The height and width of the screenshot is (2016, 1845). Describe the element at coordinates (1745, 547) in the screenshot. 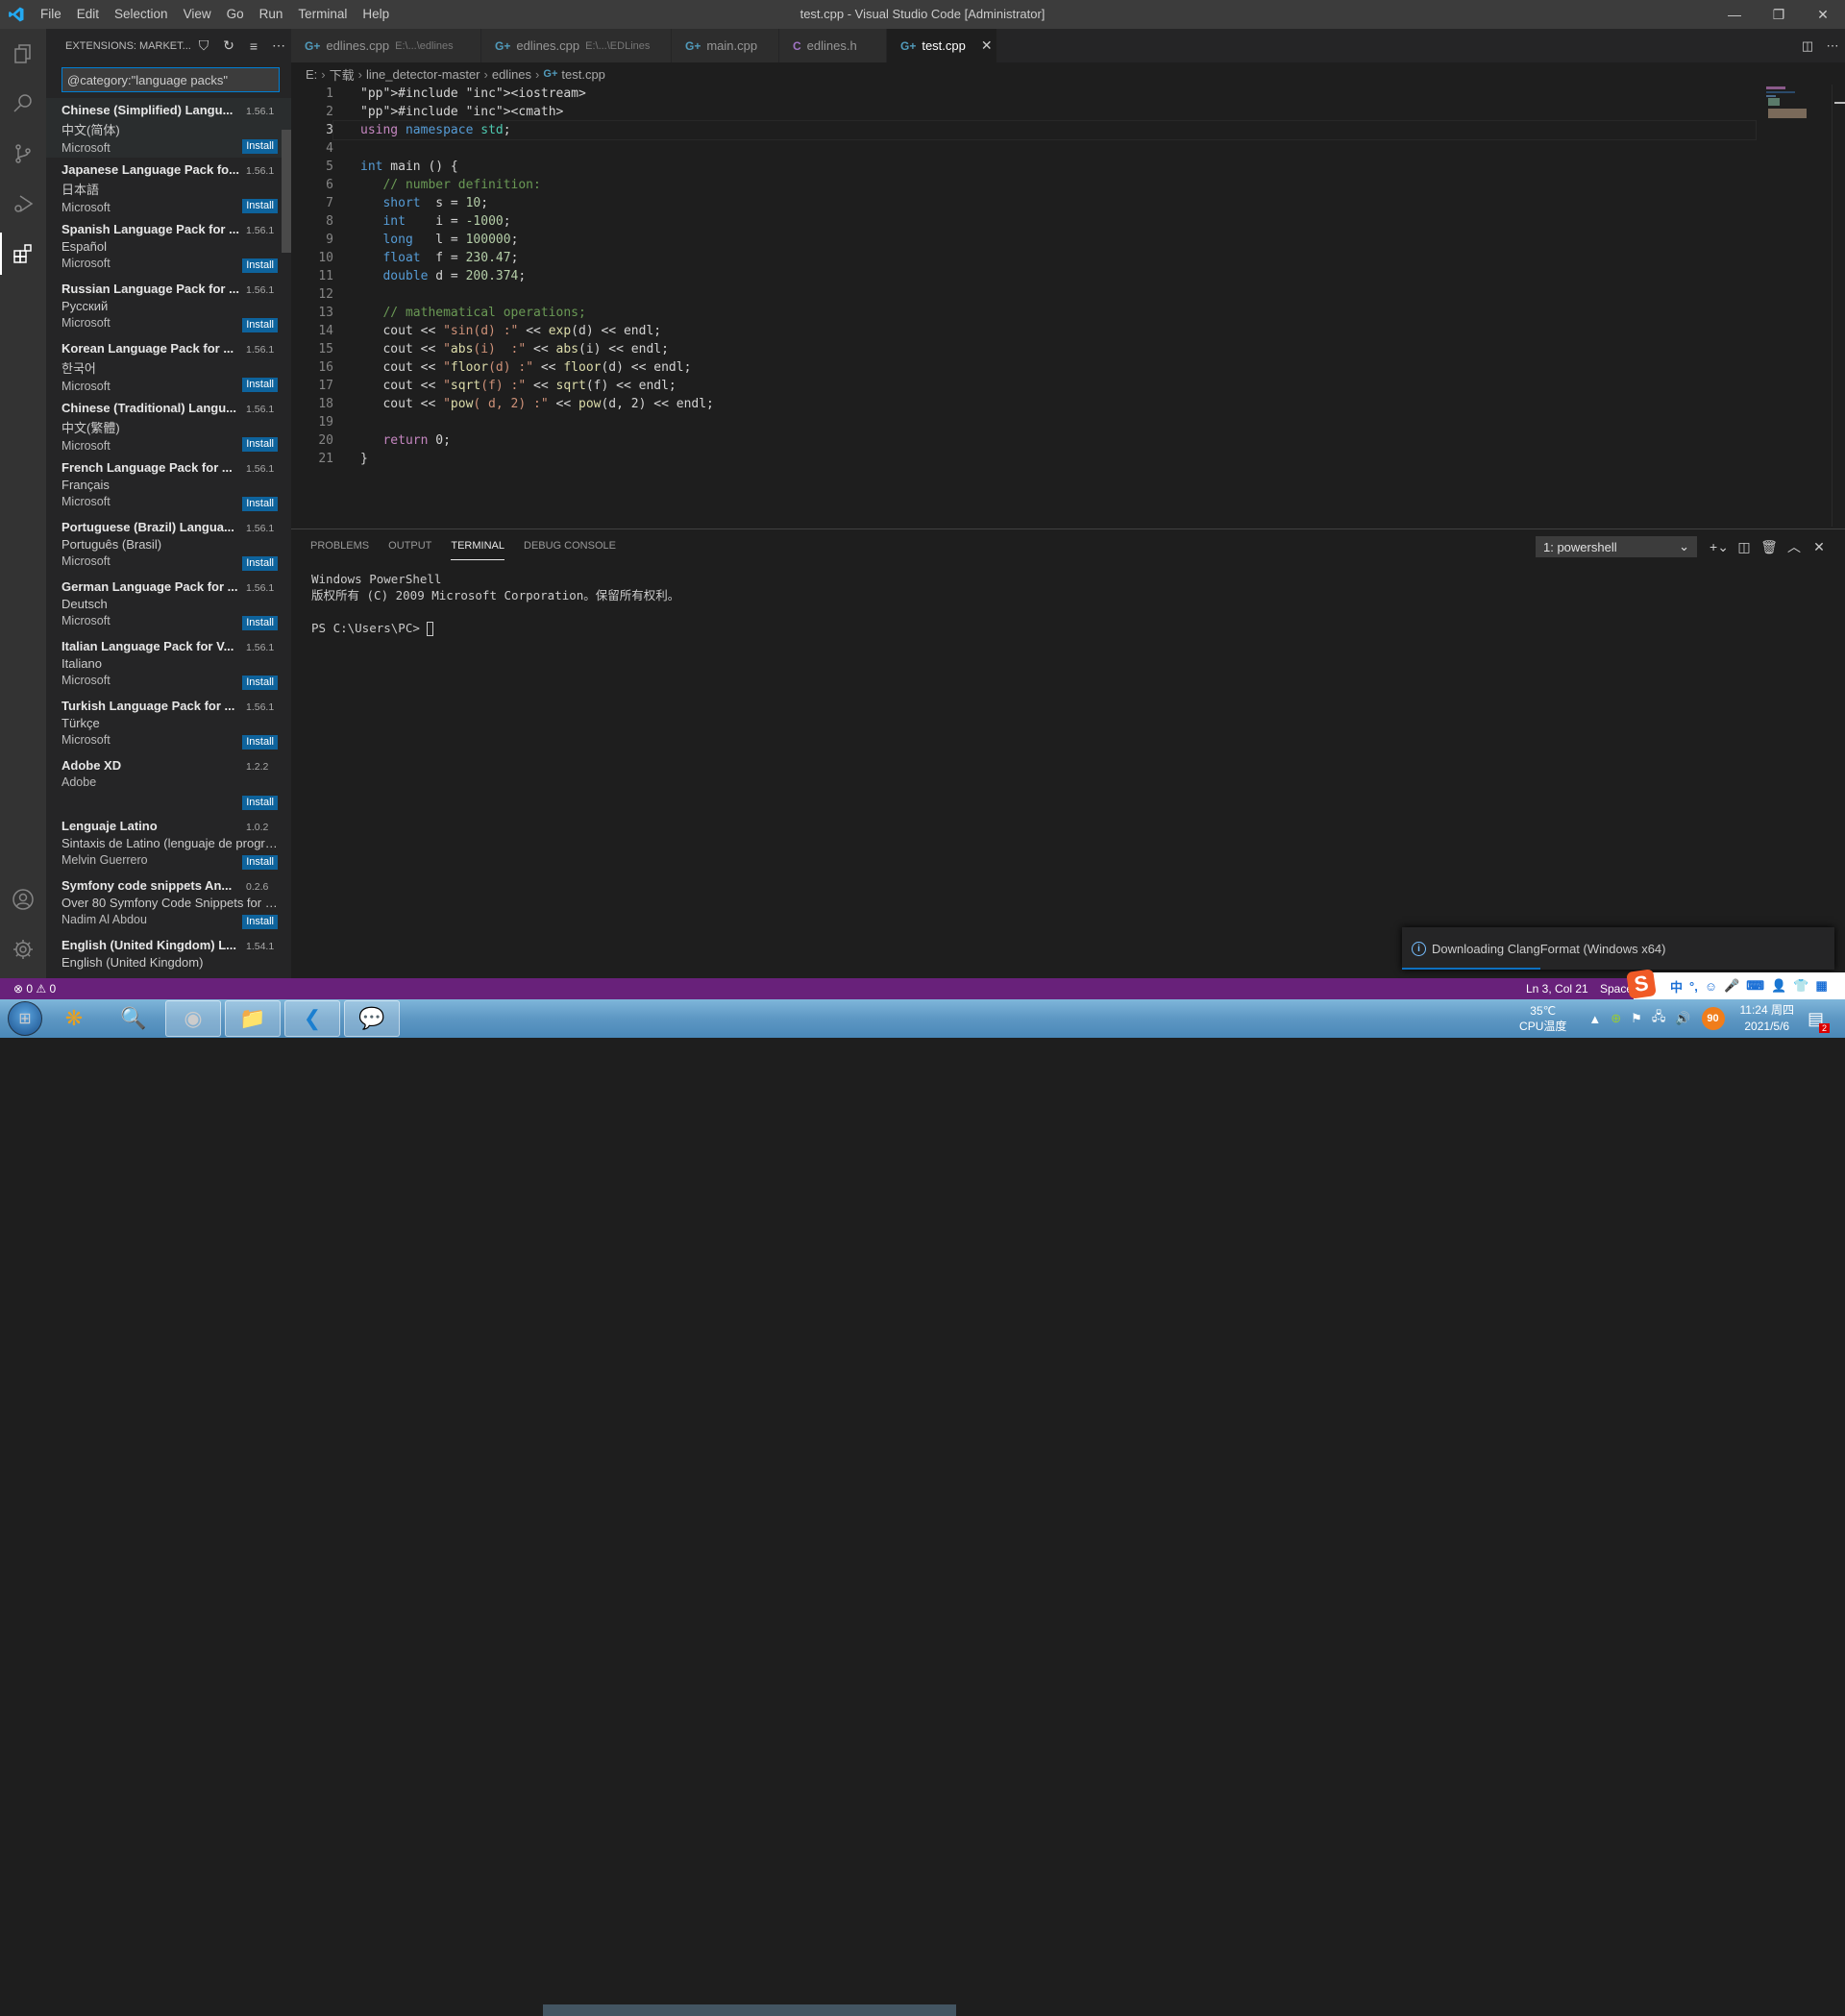

I see `split-terminal-icon: ◫` at that location.